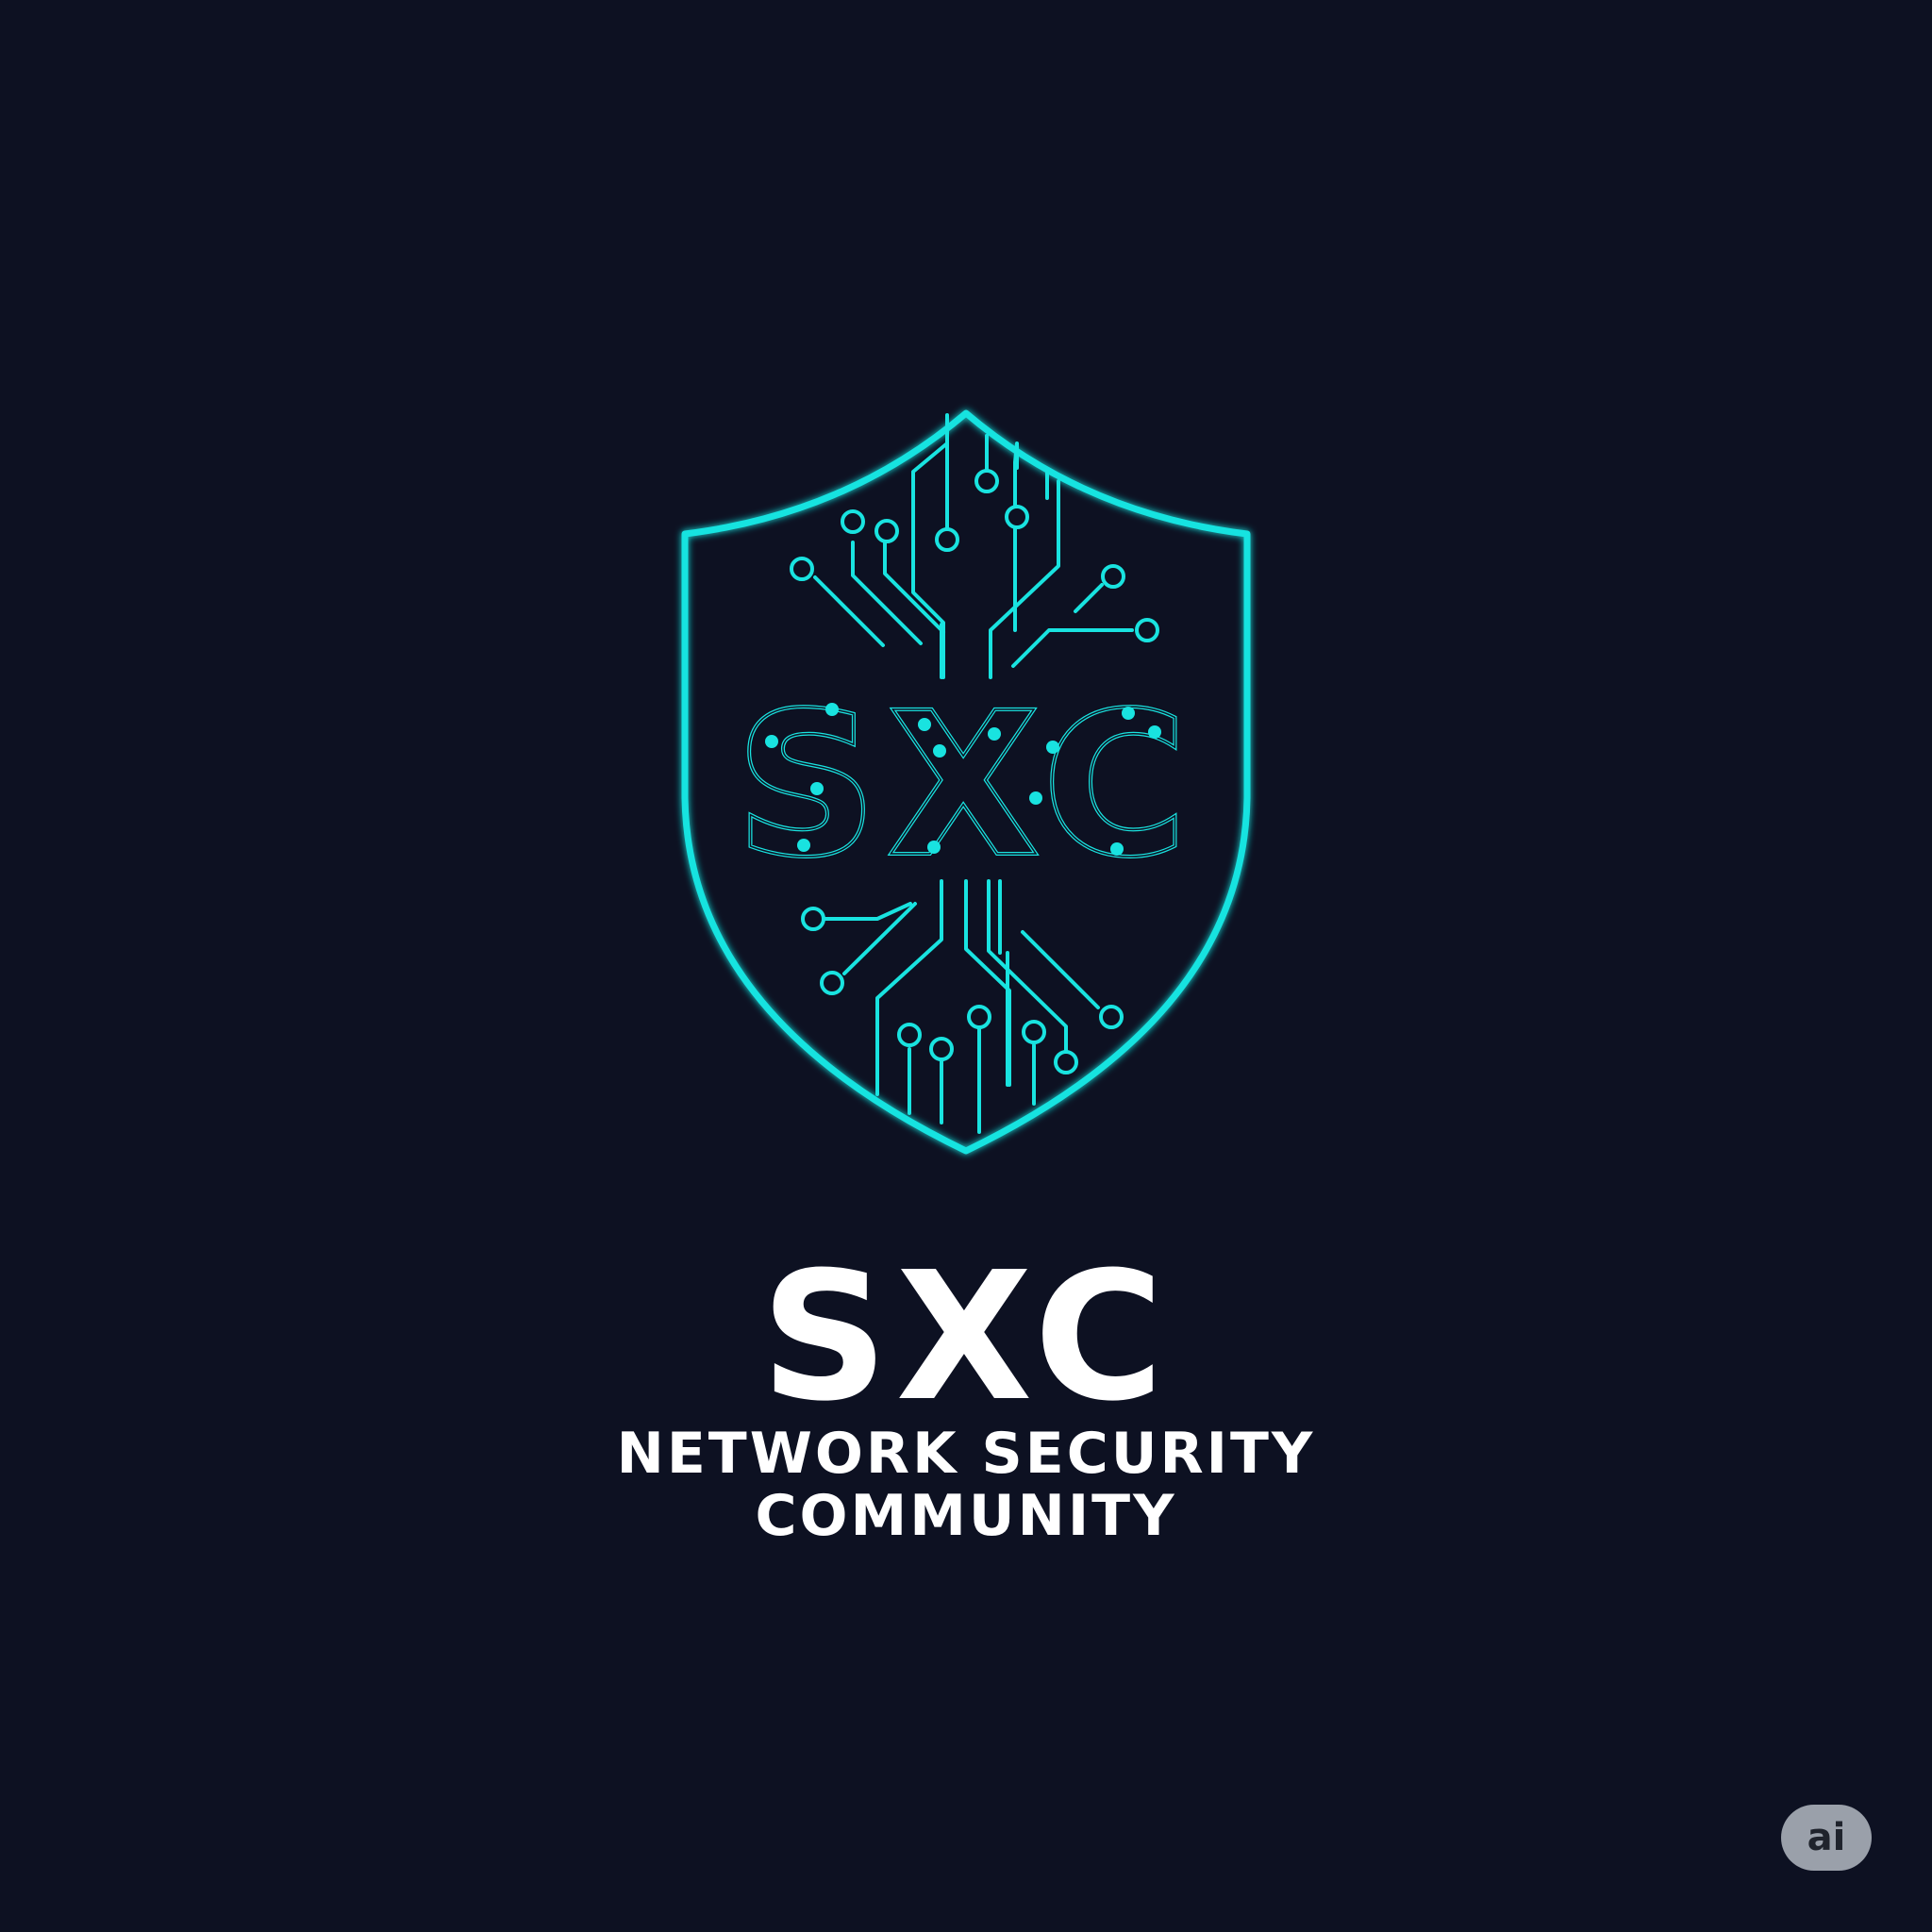 The image size is (1932, 1932). I want to click on circuit-traces-top, so click(974, 546).